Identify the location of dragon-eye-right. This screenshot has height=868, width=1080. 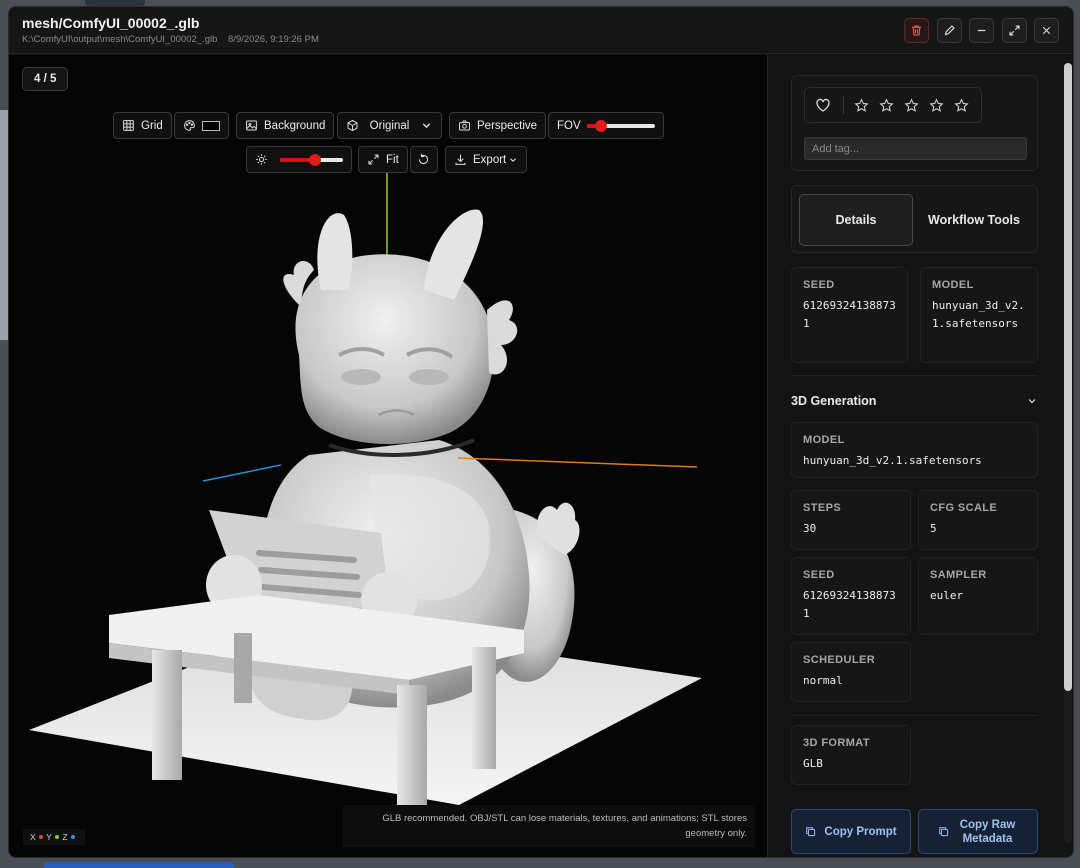
(429, 377).